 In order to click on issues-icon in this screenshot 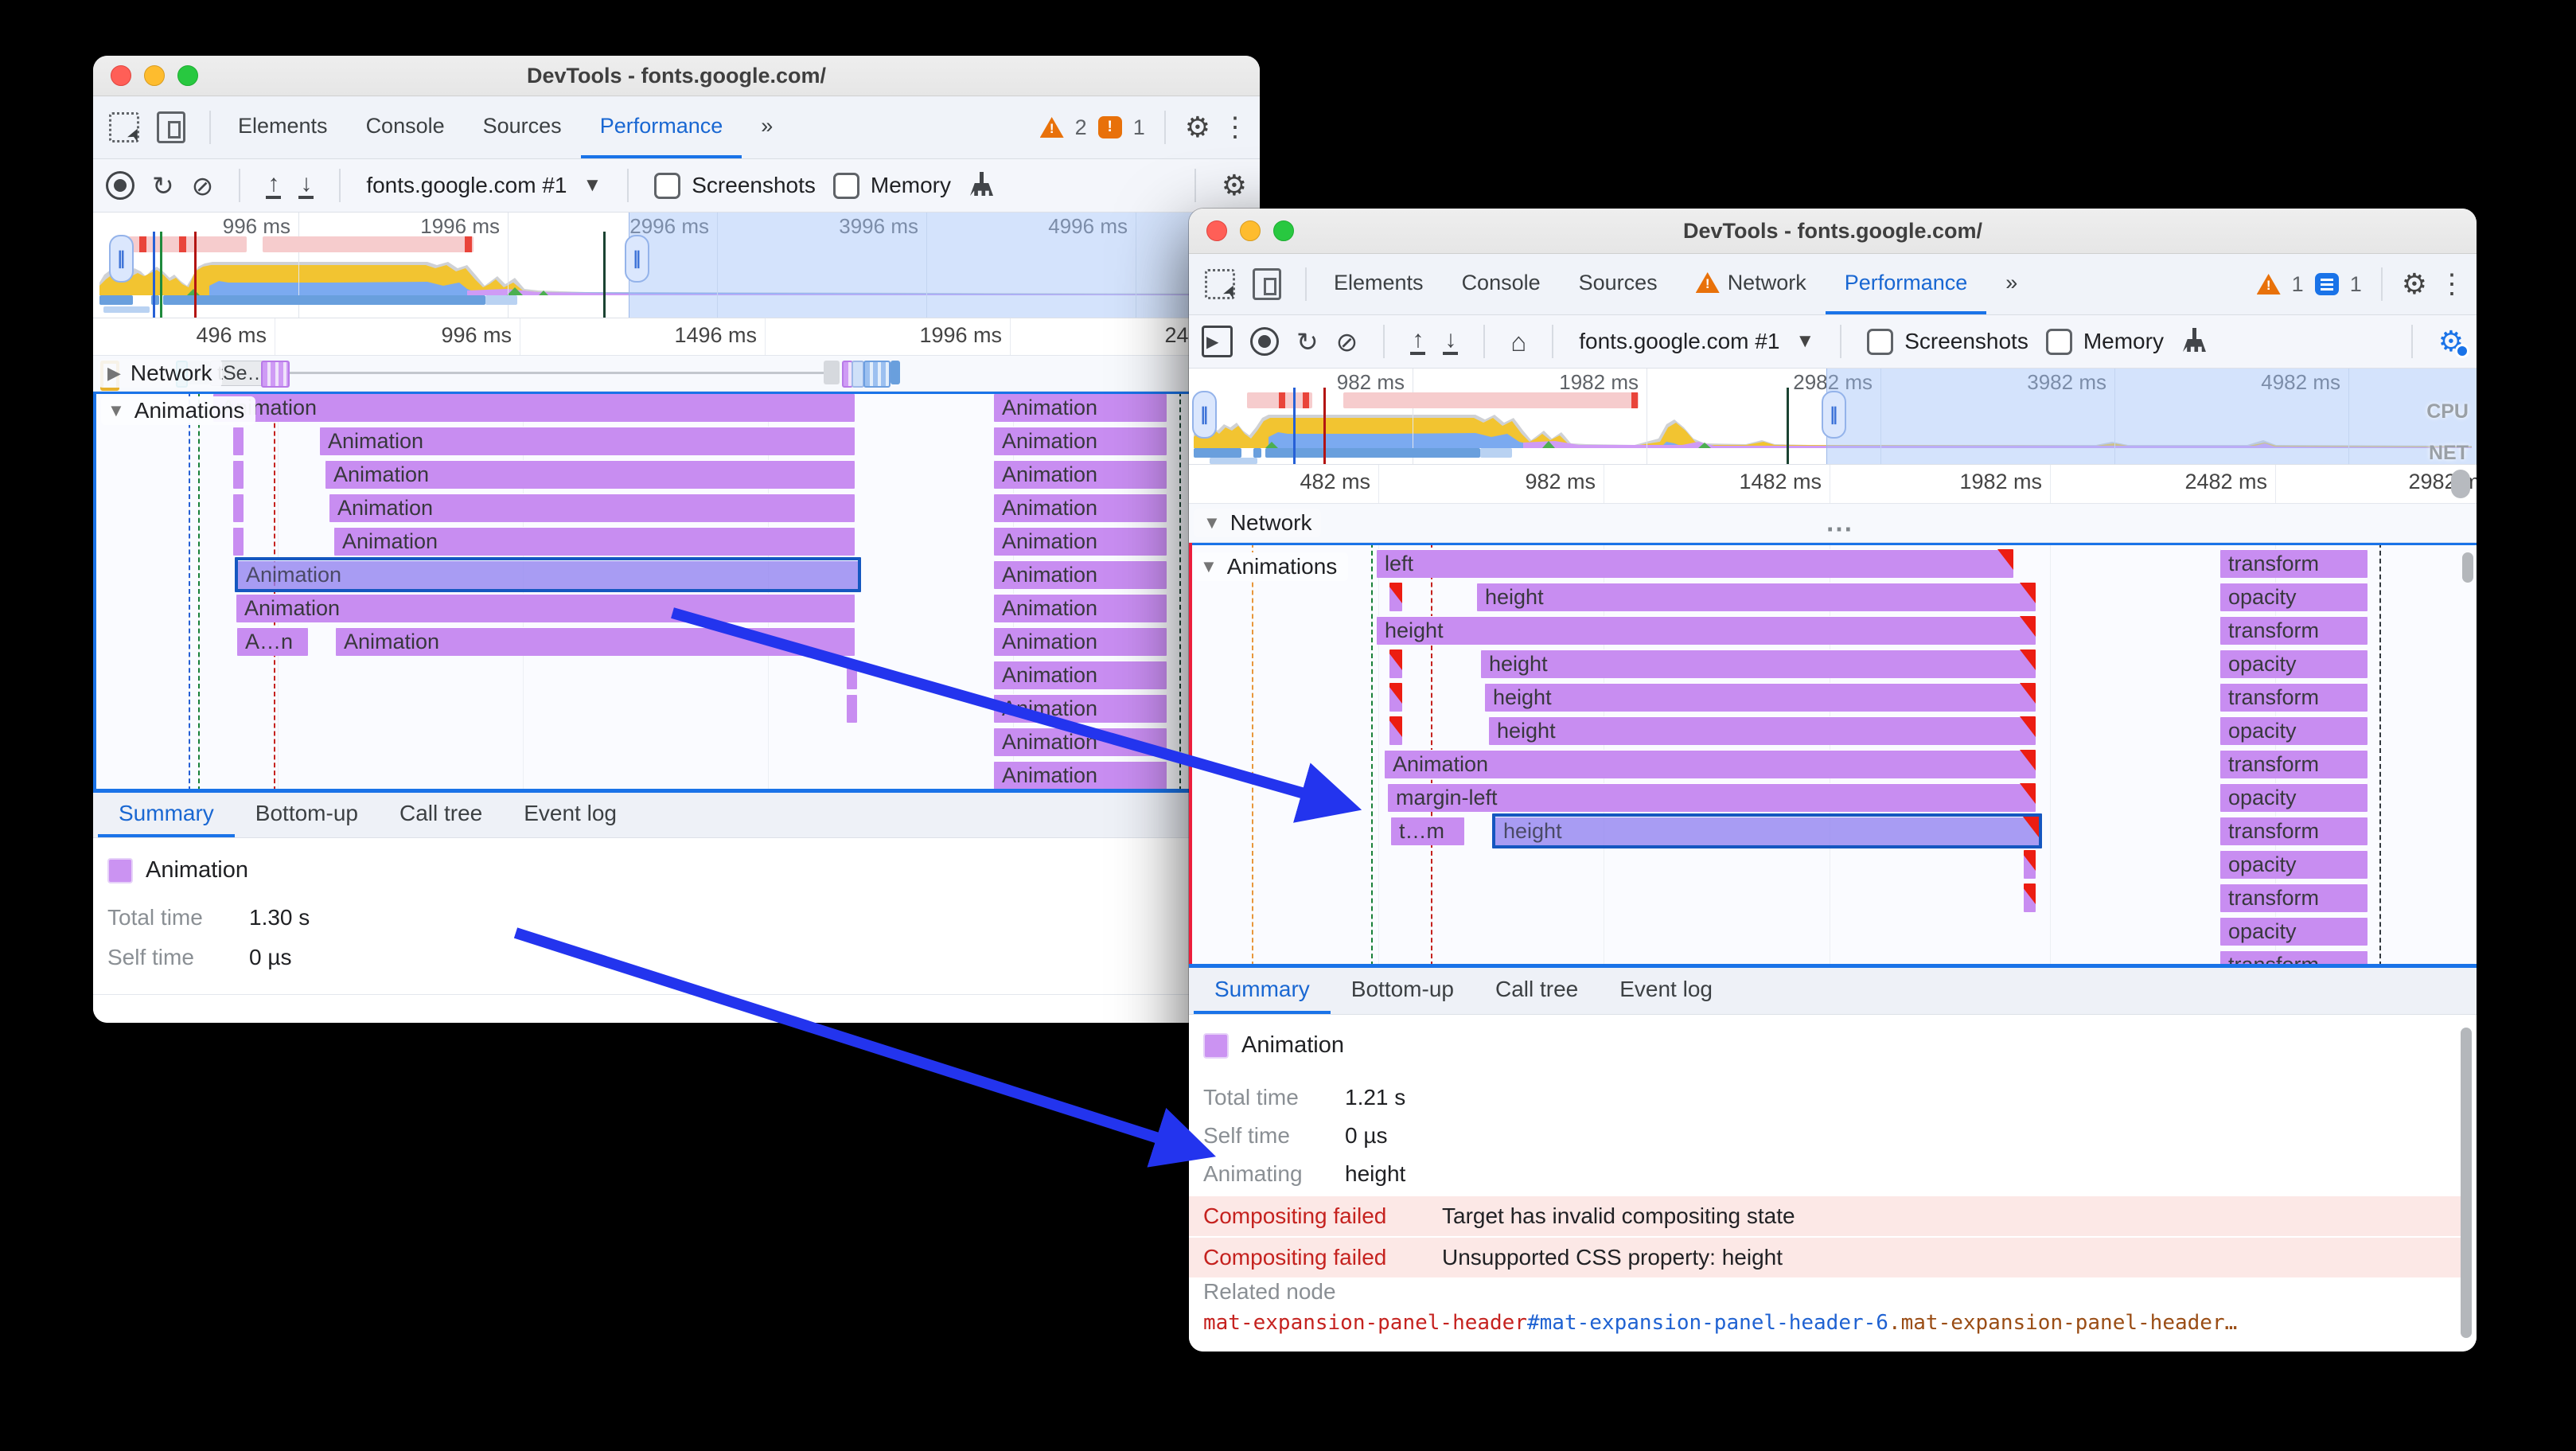, I will do `click(2326, 284)`.